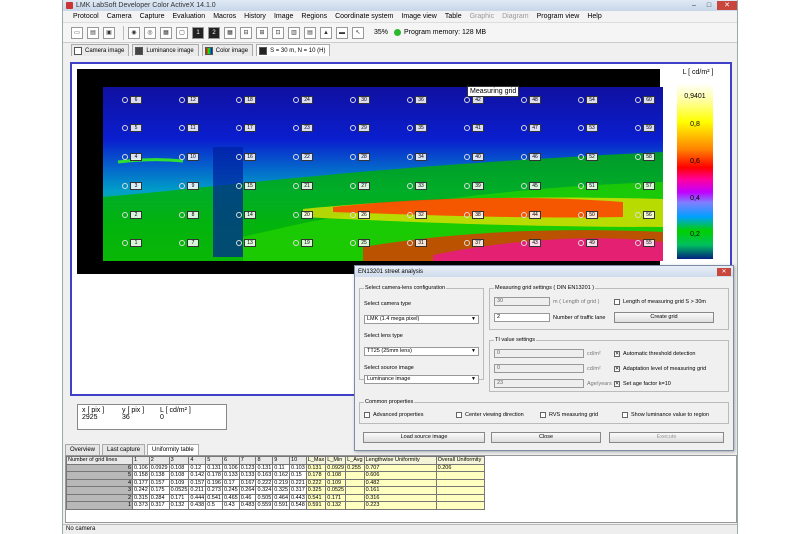 The height and width of the screenshot is (534, 800). Describe the element at coordinates (664, 317) in the screenshot. I see `create-grid-button: Create grid` at that location.